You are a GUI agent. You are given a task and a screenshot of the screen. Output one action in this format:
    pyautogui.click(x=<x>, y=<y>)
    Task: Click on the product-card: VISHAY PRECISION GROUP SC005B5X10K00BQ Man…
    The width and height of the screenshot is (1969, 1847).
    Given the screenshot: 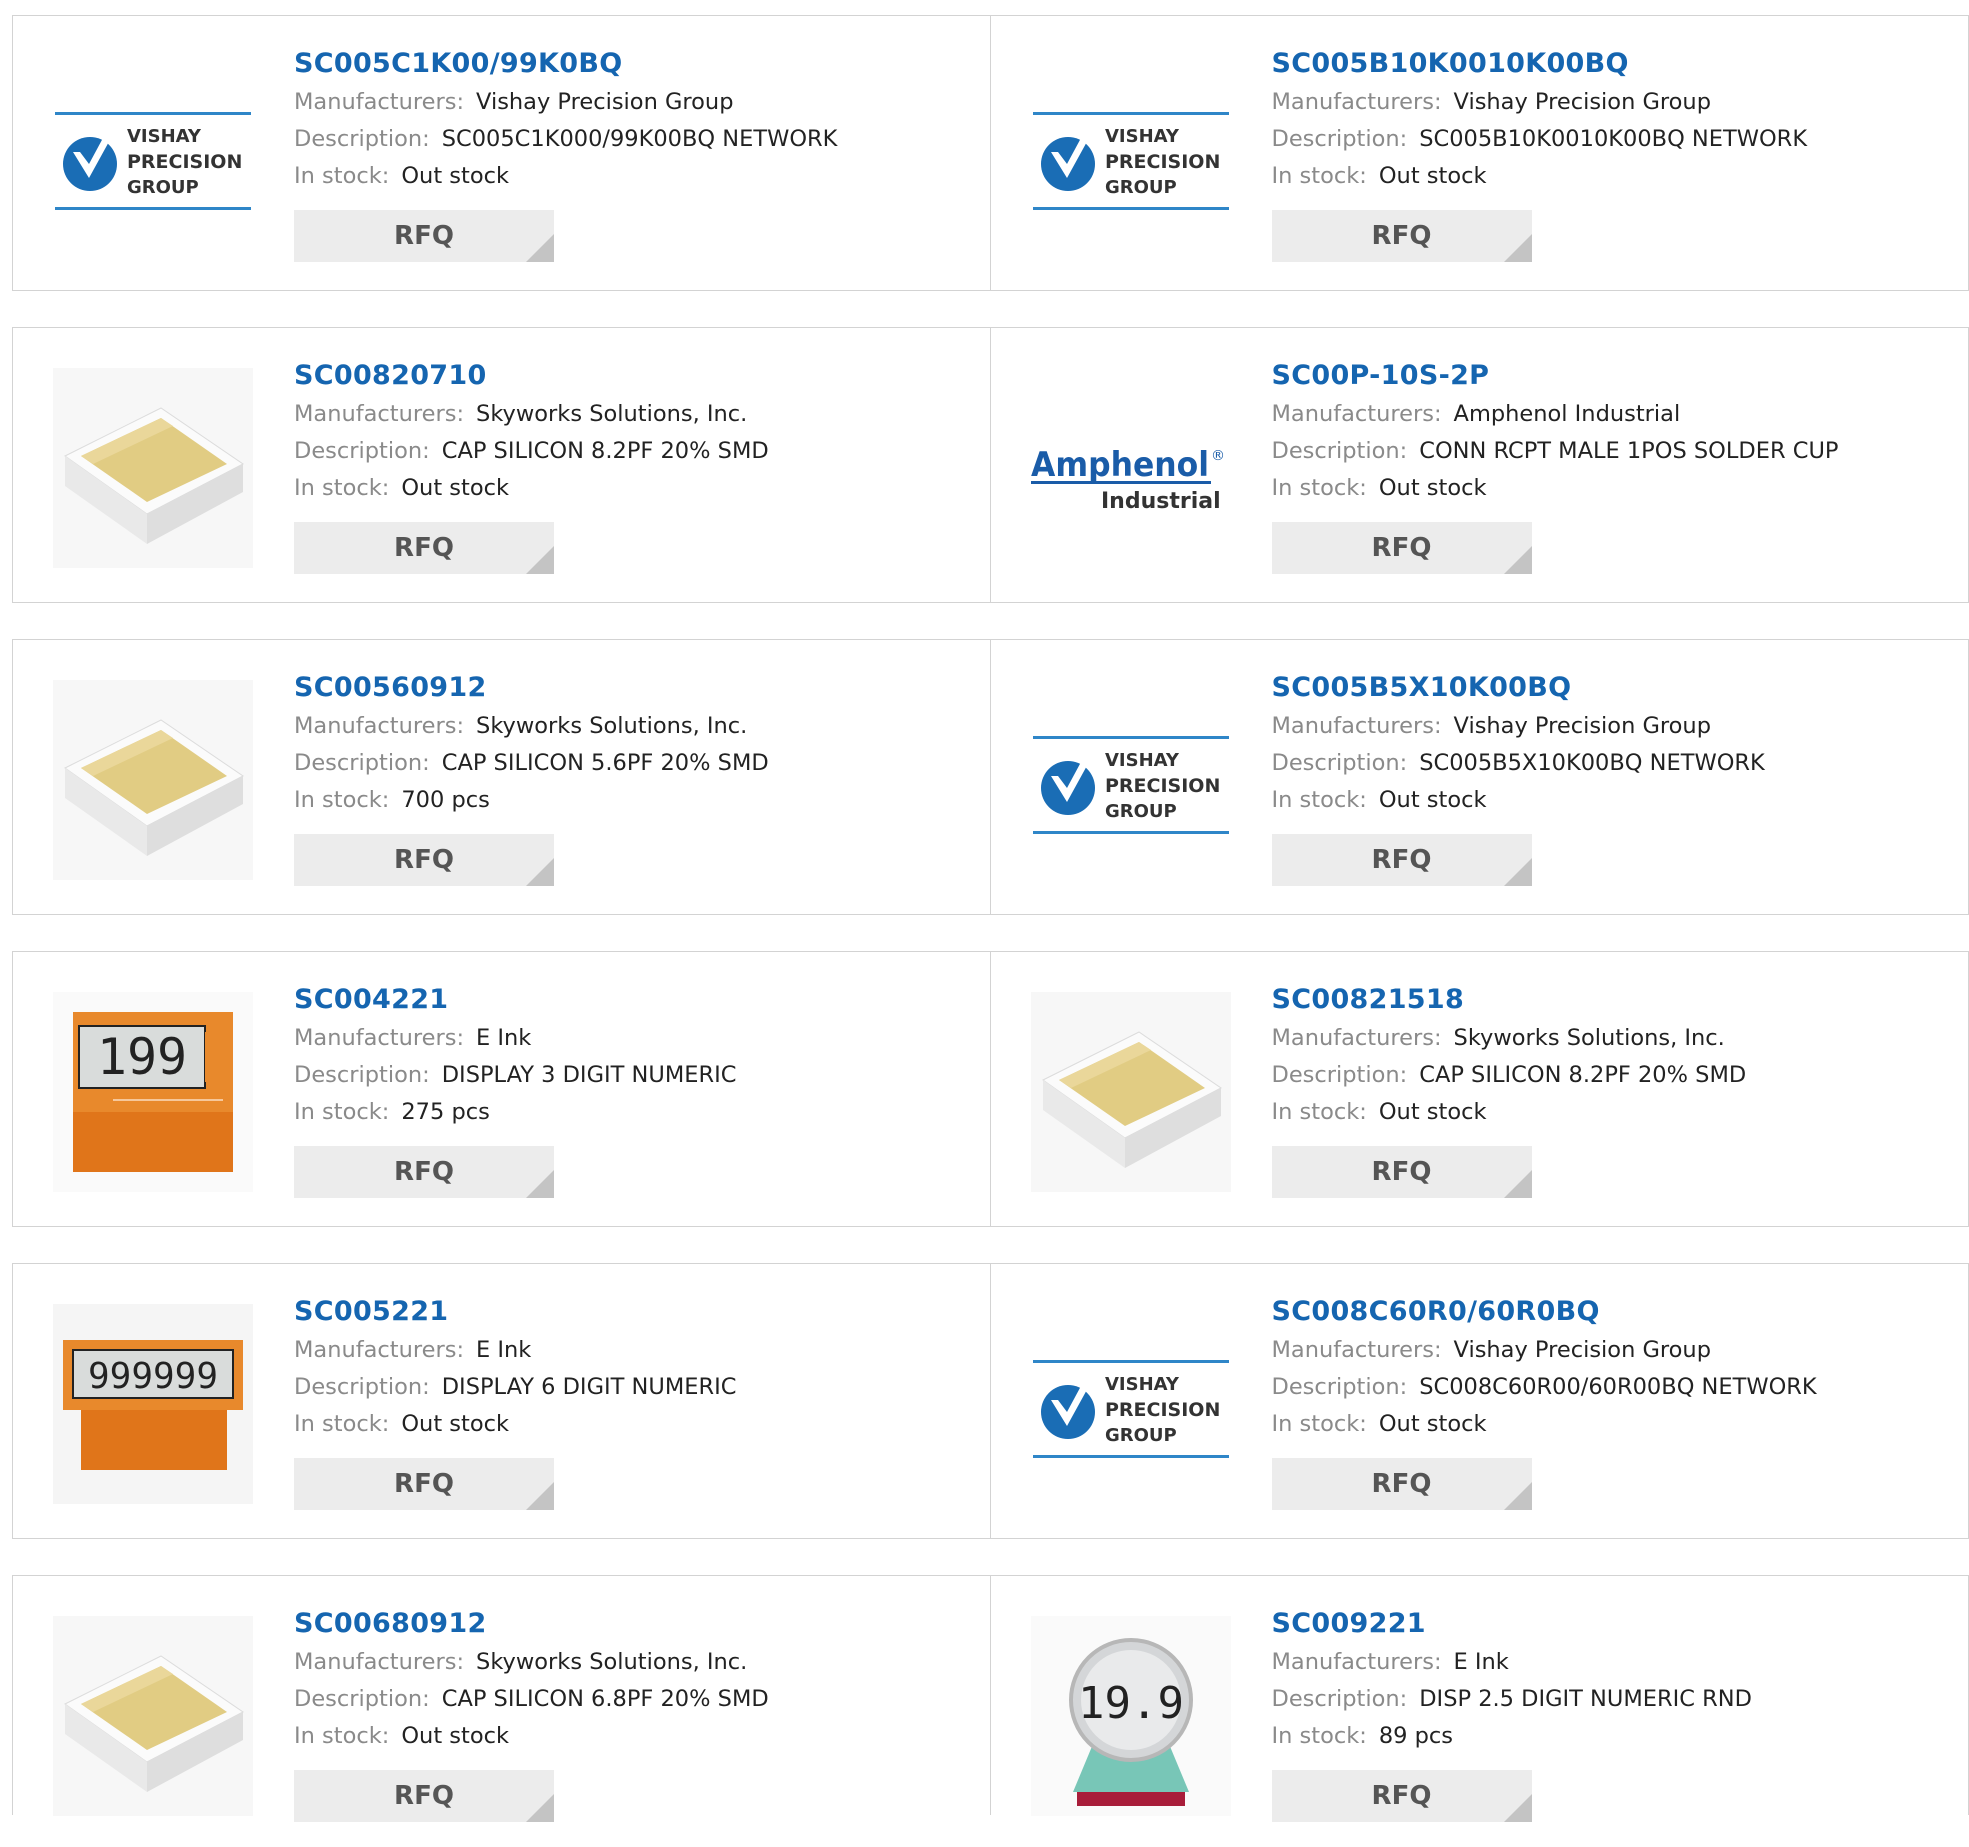 What is the action you would take?
    pyautogui.click(x=1480, y=777)
    